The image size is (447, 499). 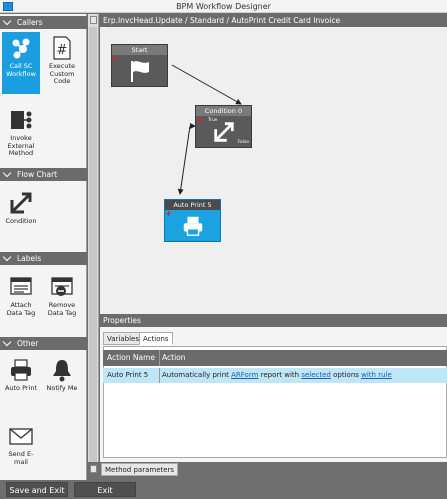 I want to click on node-condition: Condition 0 True False, so click(x=223, y=126).